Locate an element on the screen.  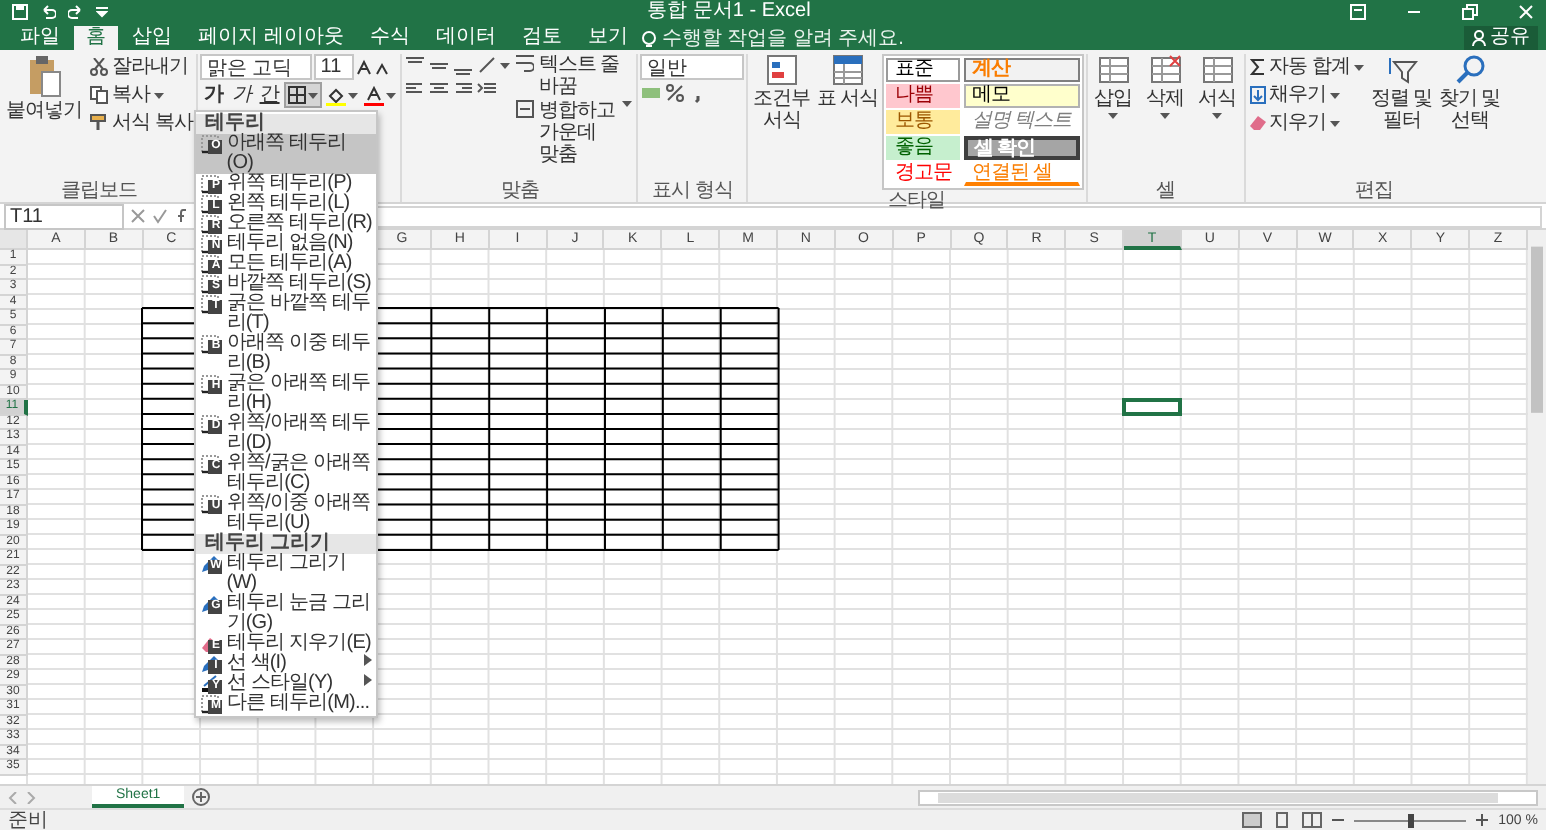
find-select-button: 찾기 및 선택 is located at coordinates (1469, 117).